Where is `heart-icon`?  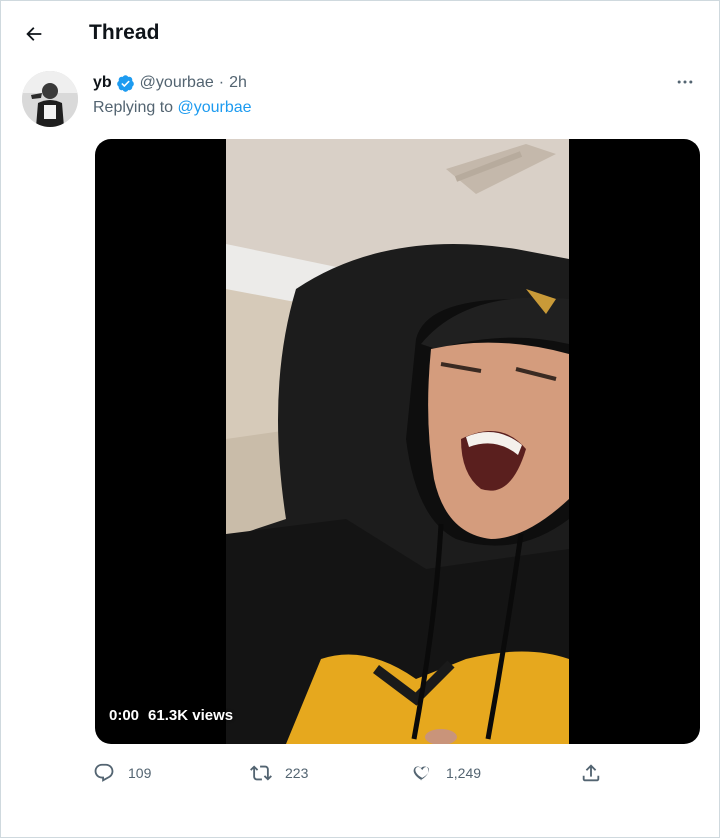 heart-icon is located at coordinates (421, 773).